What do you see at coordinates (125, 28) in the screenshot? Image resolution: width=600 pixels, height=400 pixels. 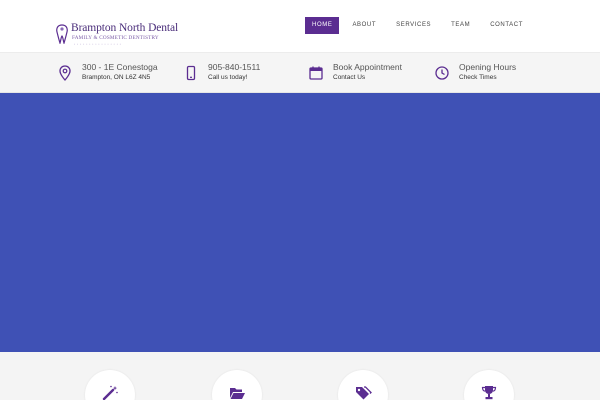 I see `logo-title: Brampton North Dental` at bounding box center [125, 28].